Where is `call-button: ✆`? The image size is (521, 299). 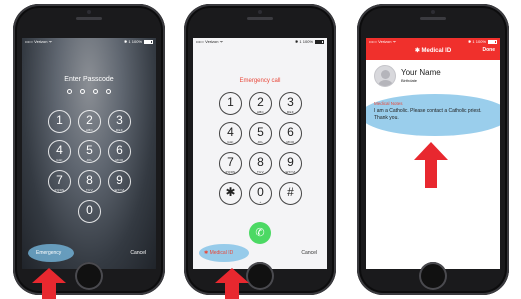 call-button: ✆ is located at coordinates (260, 233).